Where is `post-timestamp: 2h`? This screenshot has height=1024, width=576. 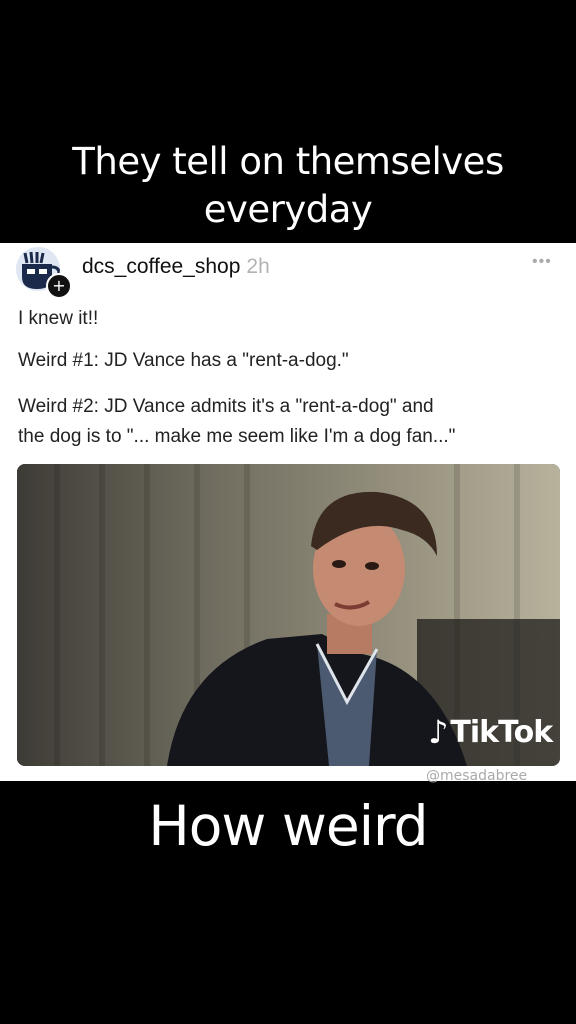
post-timestamp: 2h is located at coordinates (258, 266).